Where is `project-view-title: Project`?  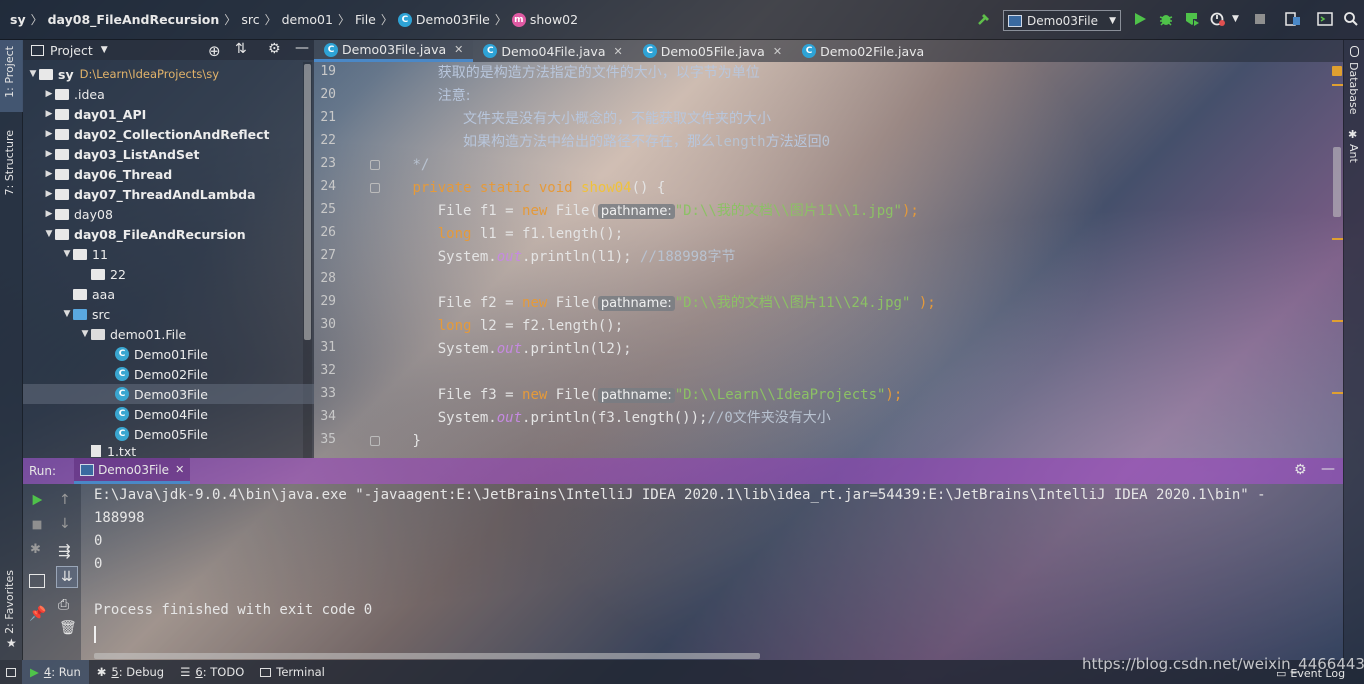 project-view-title: Project is located at coordinates (71, 50).